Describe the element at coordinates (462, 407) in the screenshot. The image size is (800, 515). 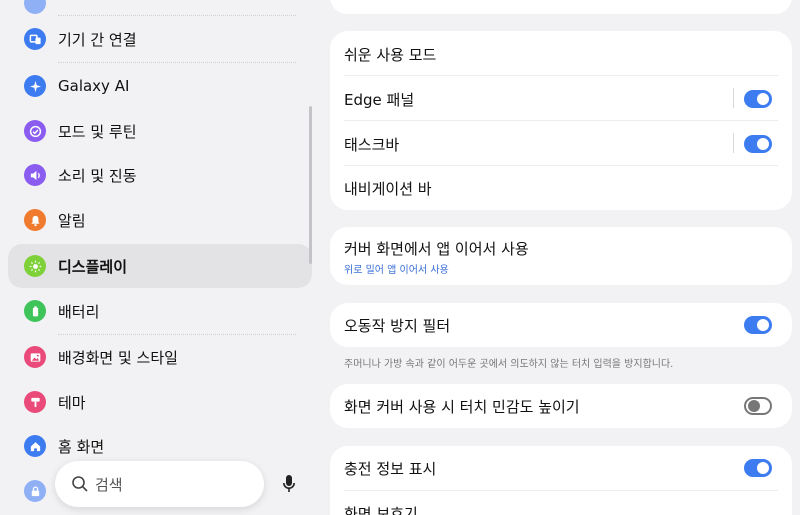
I see `row-label: 화면 커버 사용 시 터치 민감도 높이기` at that location.